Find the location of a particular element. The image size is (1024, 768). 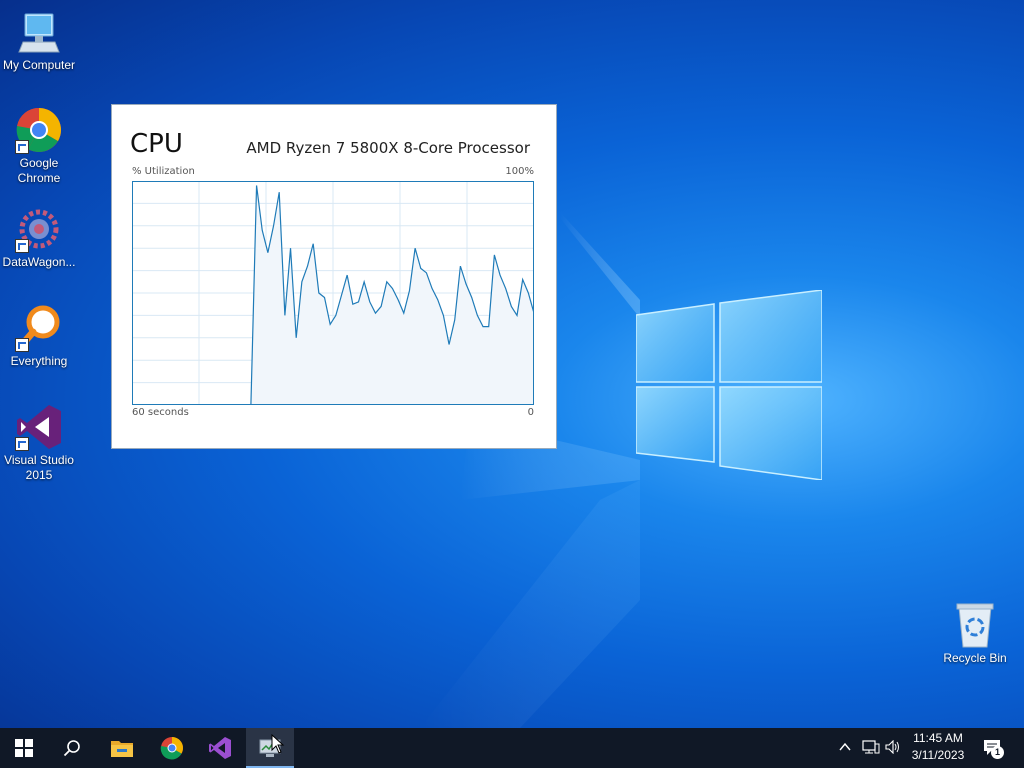

search-icon is located at coordinates (71, 748).